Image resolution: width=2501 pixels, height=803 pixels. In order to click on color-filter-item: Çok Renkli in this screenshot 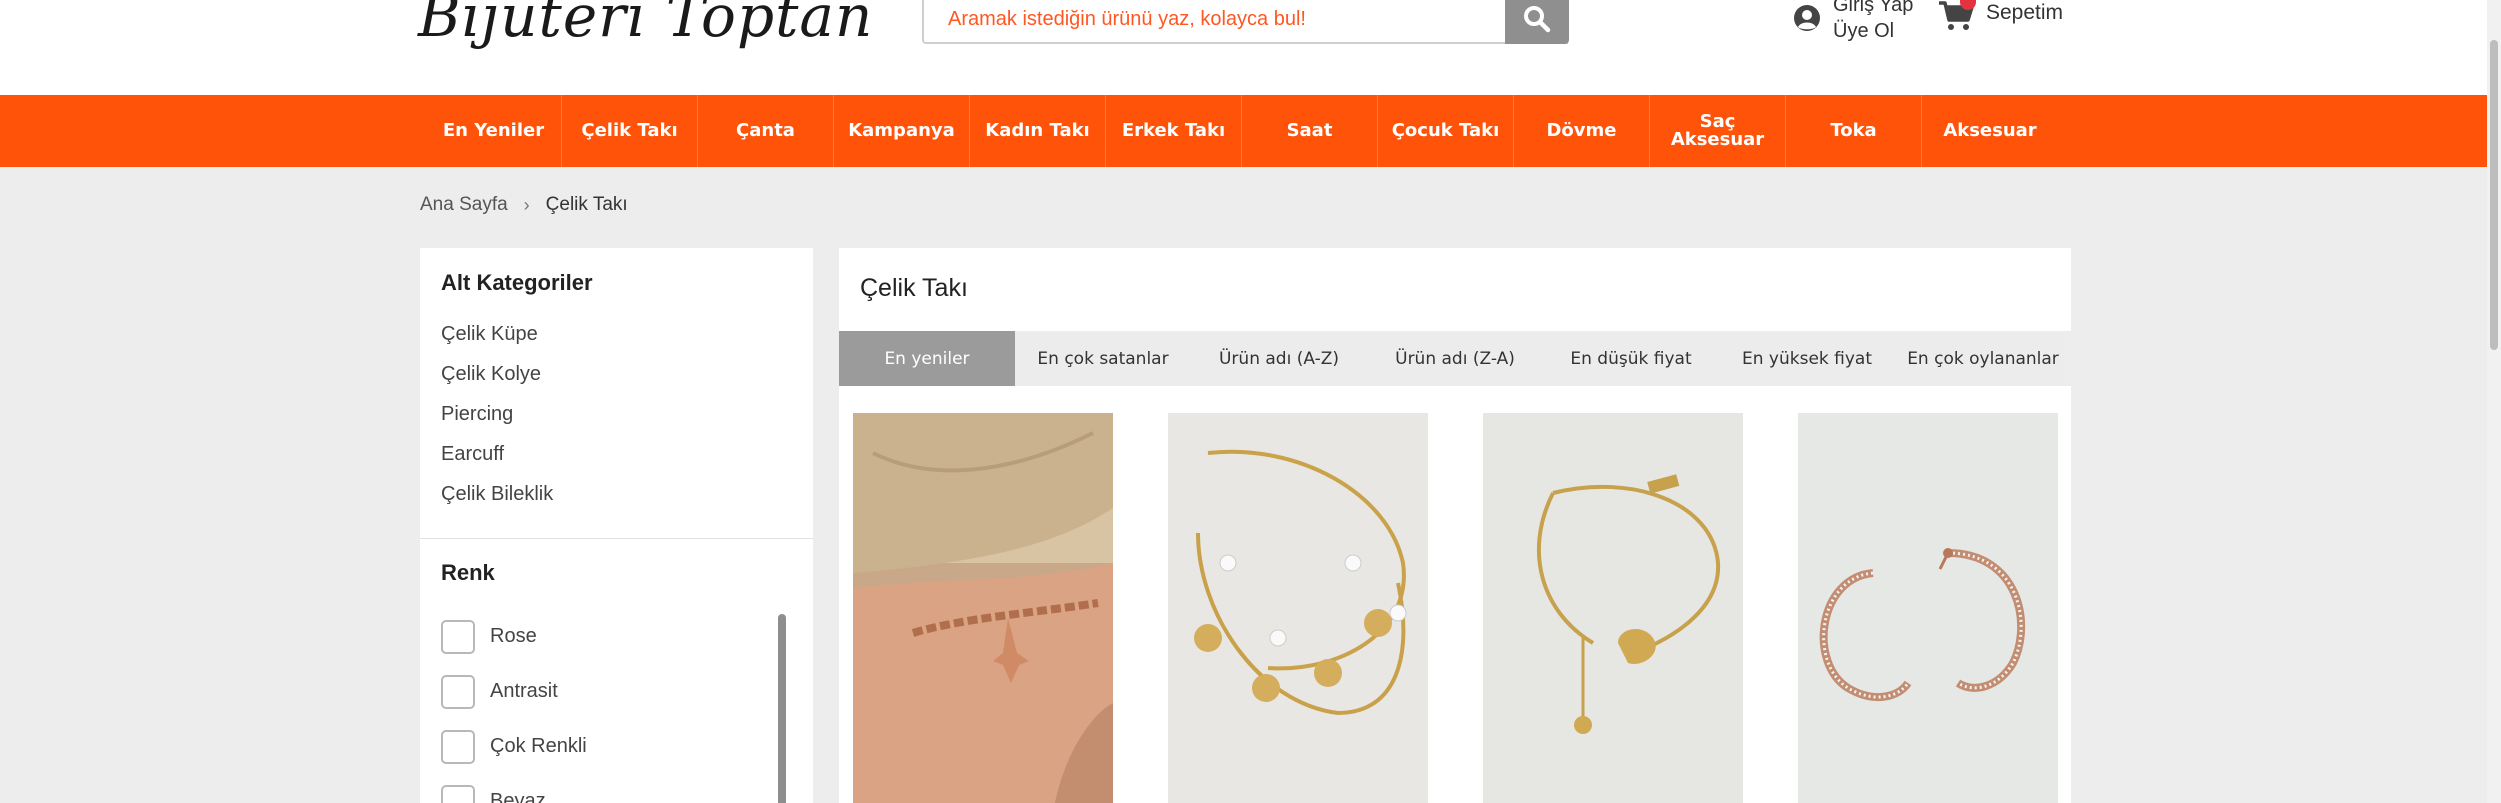, I will do `click(514, 746)`.